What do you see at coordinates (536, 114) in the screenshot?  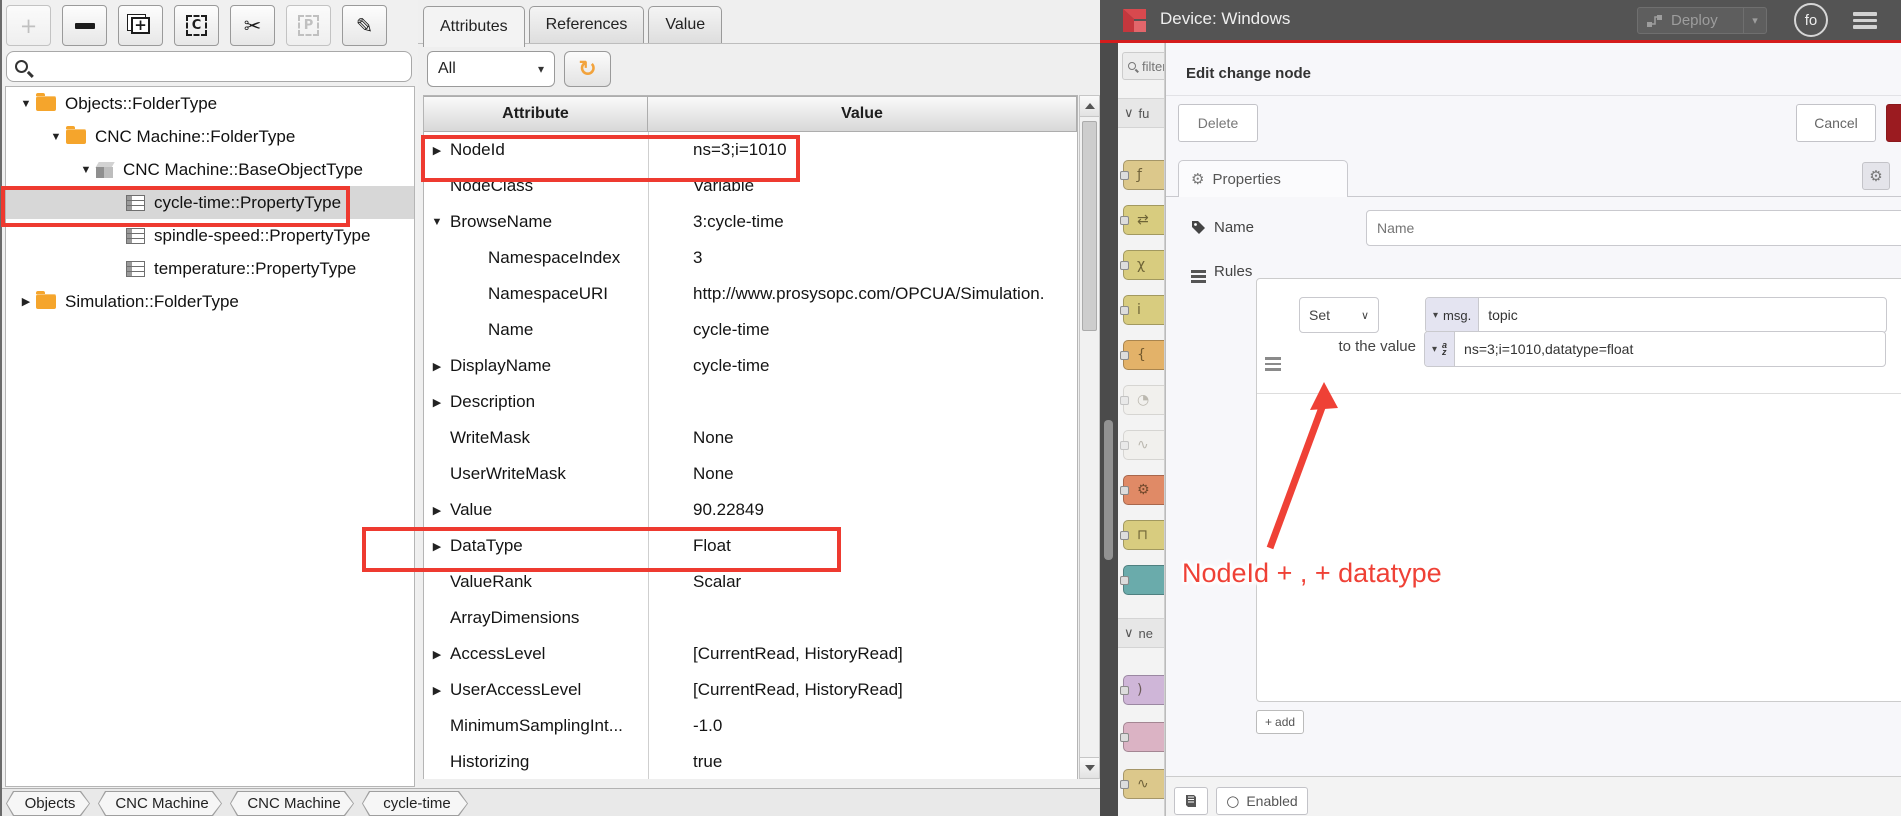 I see `column-header-attribute: Attribute` at bounding box center [536, 114].